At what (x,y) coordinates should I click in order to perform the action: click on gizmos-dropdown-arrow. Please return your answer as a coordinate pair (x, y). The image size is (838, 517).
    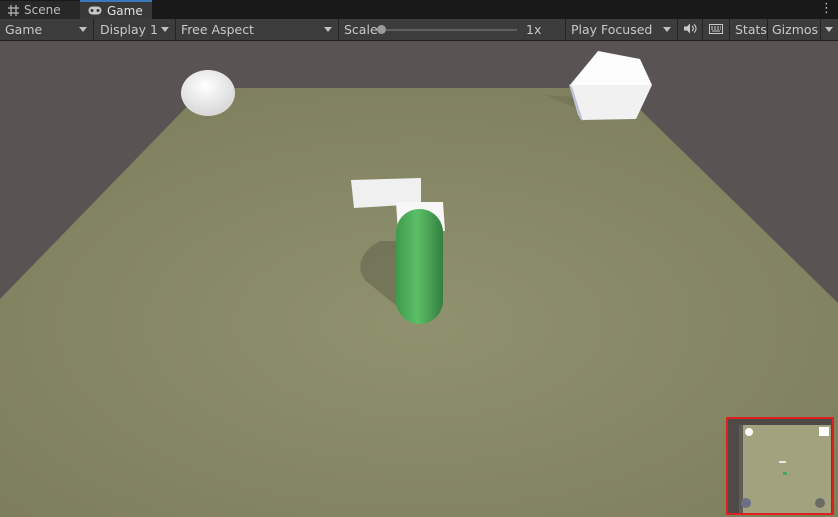
    Looking at the image, I should click on (829, 29).